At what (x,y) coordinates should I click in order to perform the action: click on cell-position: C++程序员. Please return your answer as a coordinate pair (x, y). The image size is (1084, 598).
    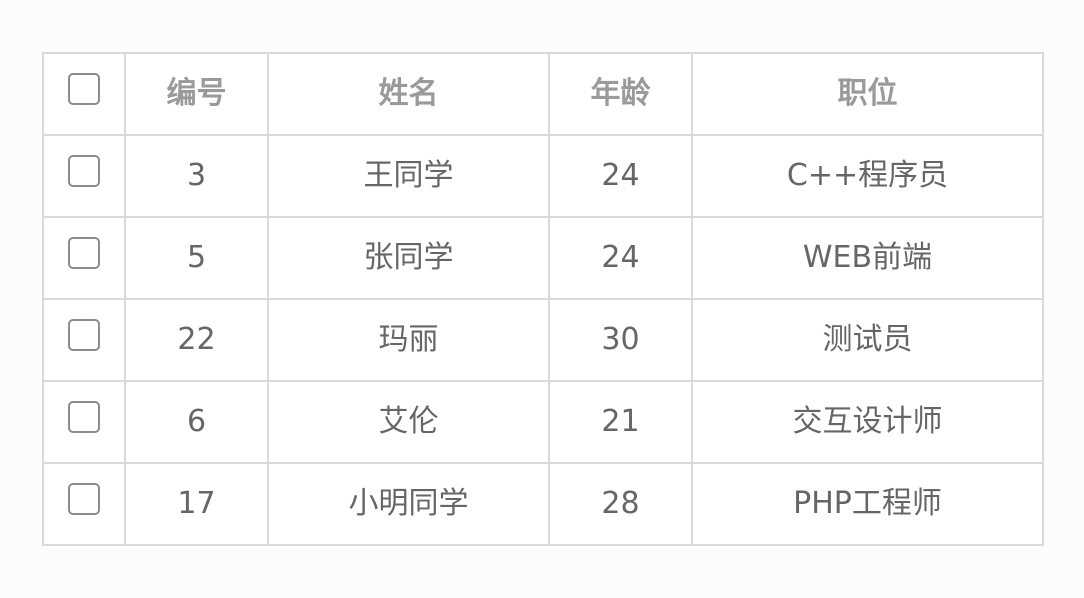
    Looking at the image, I should click on (867, 176).